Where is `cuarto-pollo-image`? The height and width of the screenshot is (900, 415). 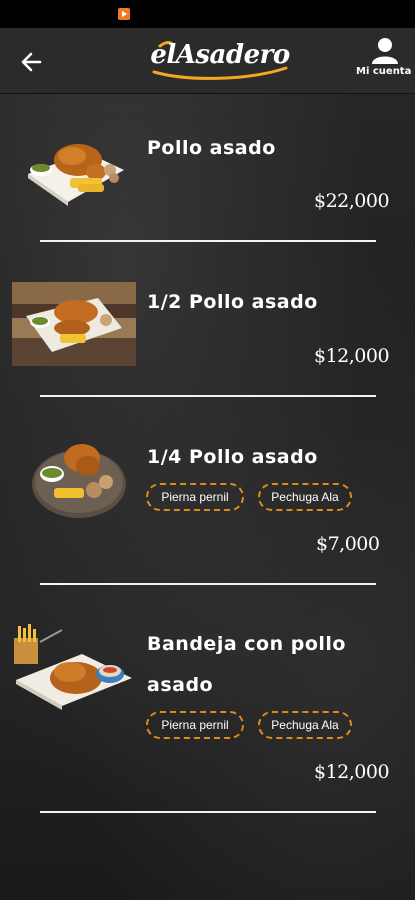
cuarto-pollo-image is located at coordinates (79, 481).